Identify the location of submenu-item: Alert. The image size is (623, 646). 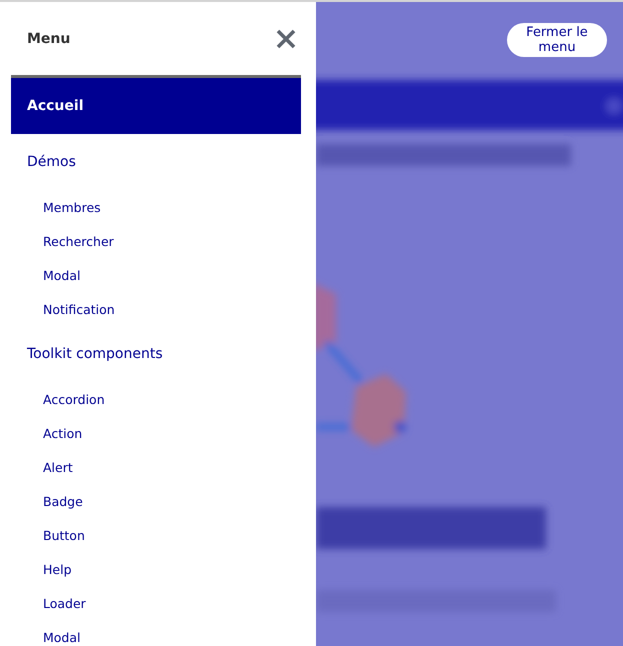
(156, 467).